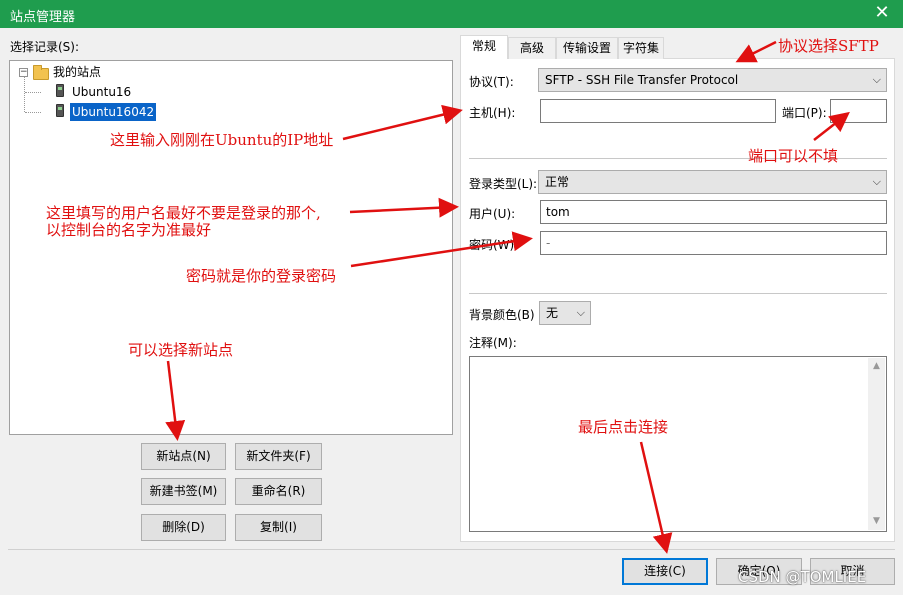  What do you see at coordinates (402, 122) in the screenshot?
I see `arrow-host` at bounding box center [402, 122].